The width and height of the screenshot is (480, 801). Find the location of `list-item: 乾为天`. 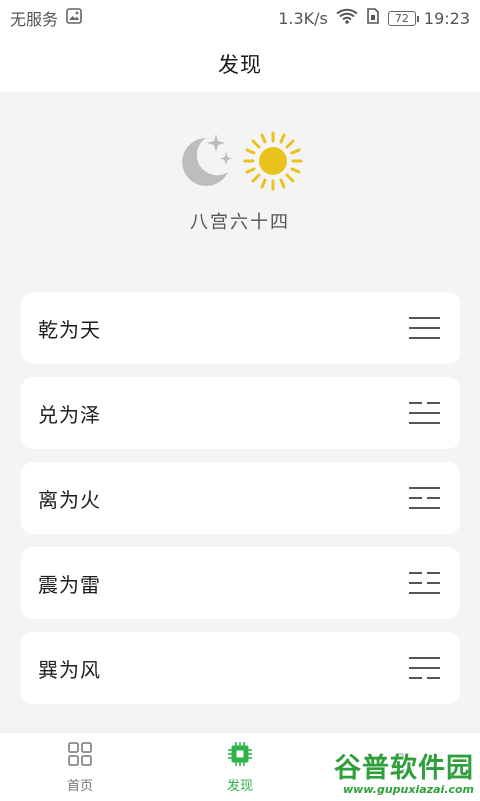

list-item: 乾为天 is located at coordinates (240, 328).